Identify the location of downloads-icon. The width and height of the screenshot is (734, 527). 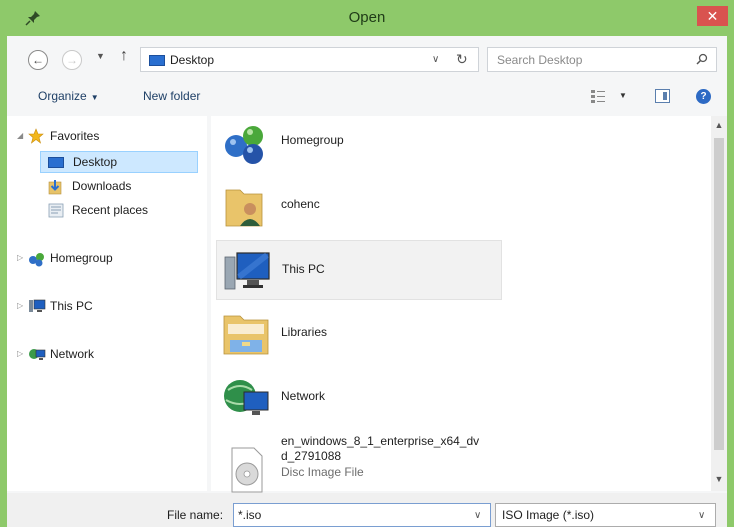
(55, 187).